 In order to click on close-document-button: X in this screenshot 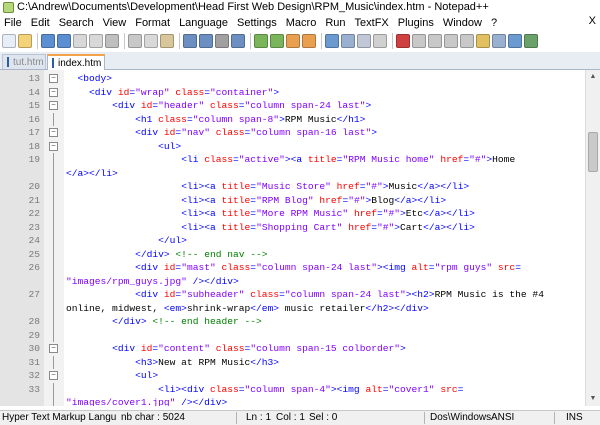, I will do `click(592, 21)`.